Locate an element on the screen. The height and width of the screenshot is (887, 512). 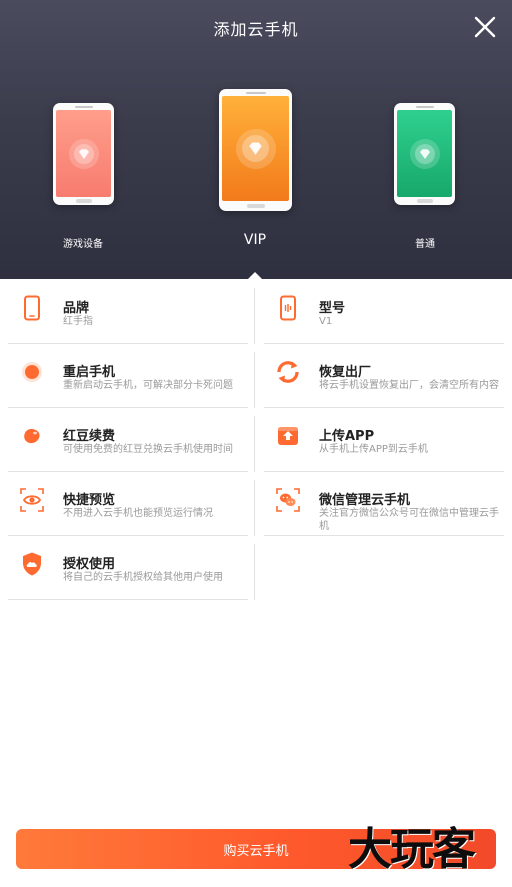
feature-desc: 可使用免费的红豆兑换云手机使用时间 is located at coordinates (148, 449).